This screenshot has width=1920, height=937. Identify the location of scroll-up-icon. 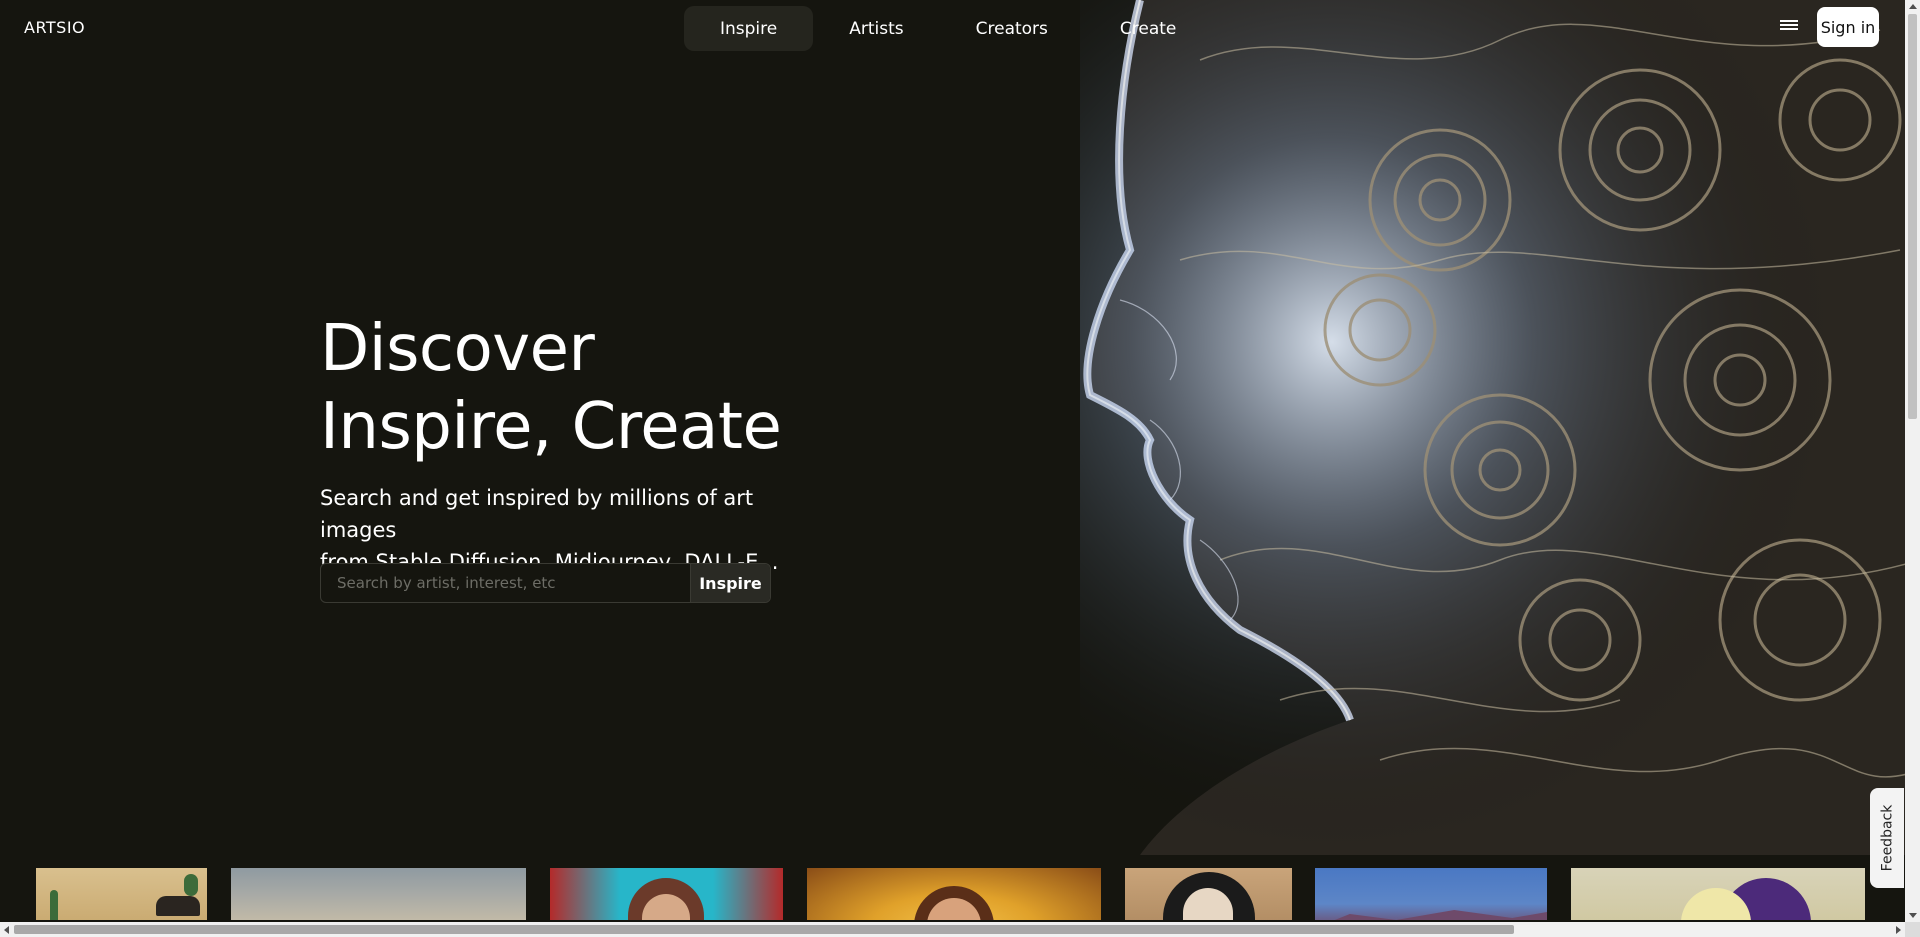
(1913, 6).